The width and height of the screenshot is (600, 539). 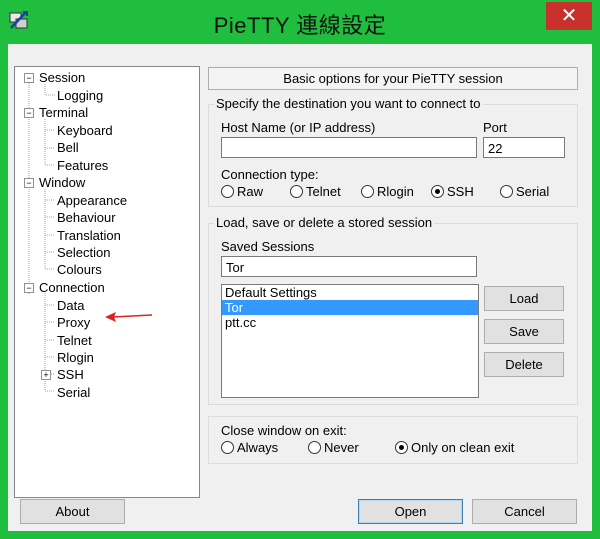 I want to click on radio-label: Always, so click(x=258, y=447).